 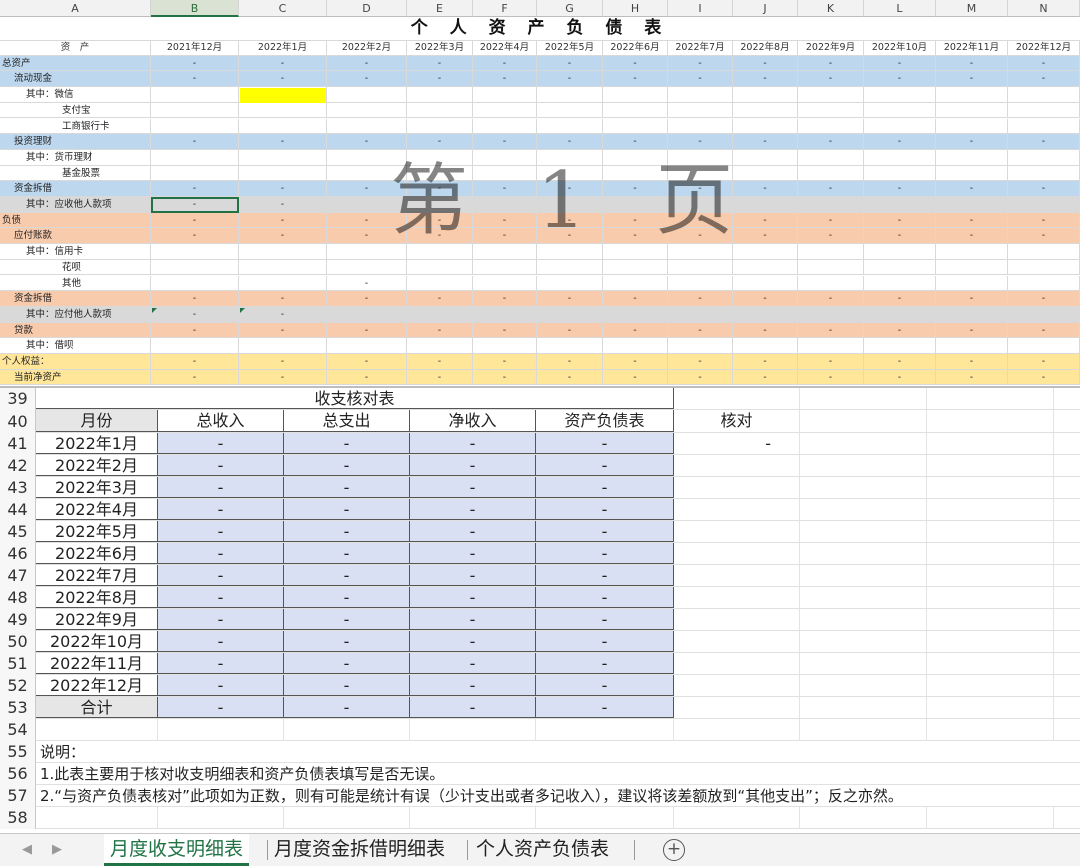 I want to click on month-cell: 2022年10月, so click(x=97, y=641).